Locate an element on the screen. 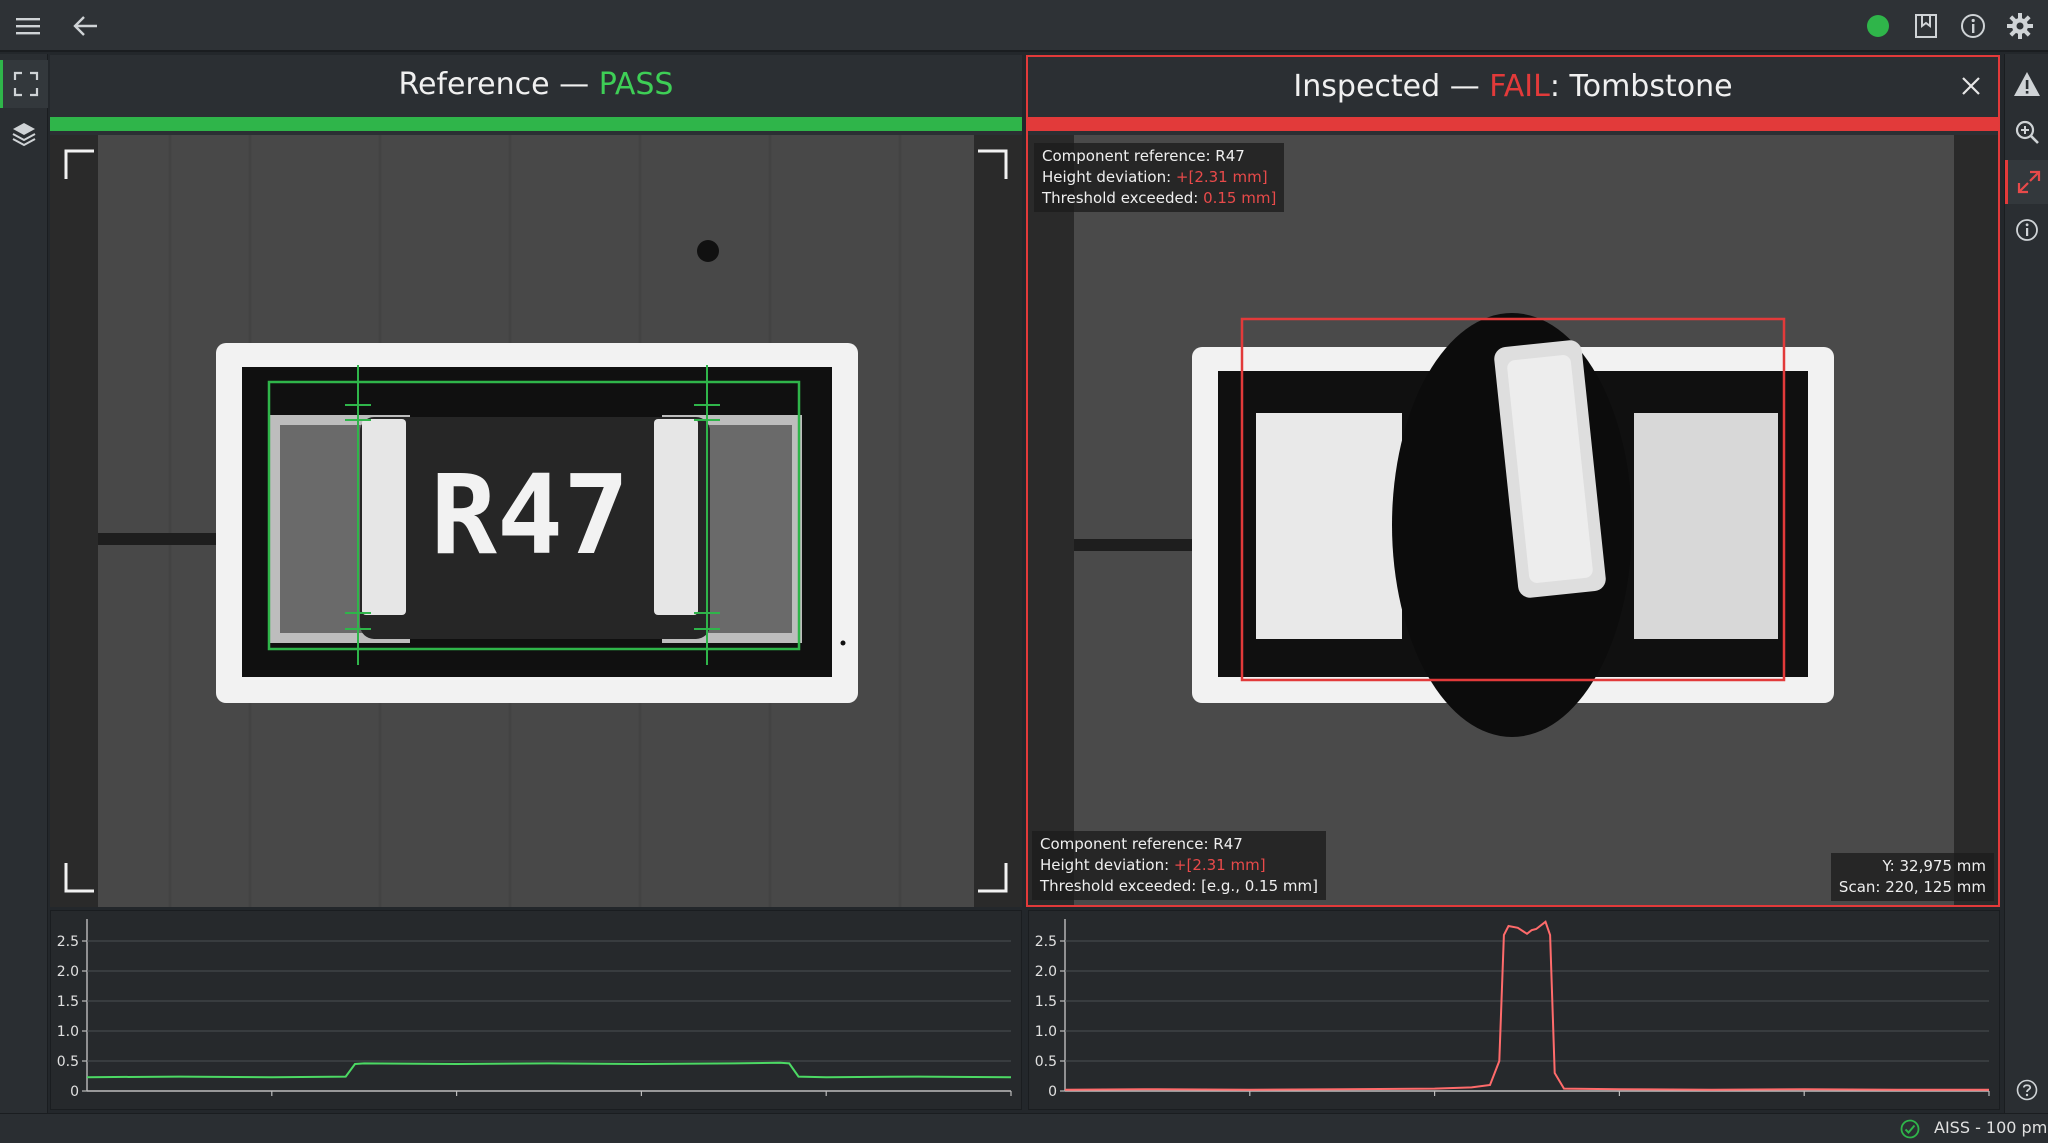 Image resolution: width=2048 pixels, height=1143 pixels. reference-profile-svg: 0 0.5 1.0 1.5 2.0 2.5 is located at coordinates (534, 1009).